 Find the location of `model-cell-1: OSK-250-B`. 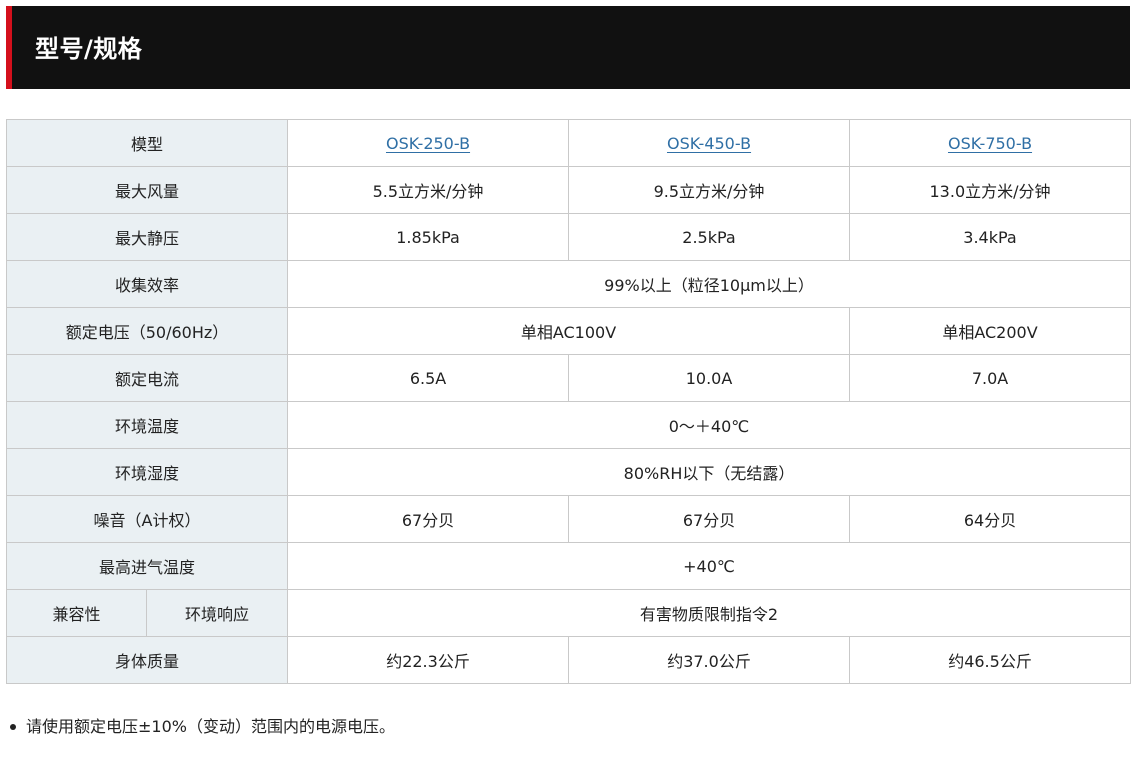

model-cell-1: OSK-250-B is located at coordinates (428, 143).